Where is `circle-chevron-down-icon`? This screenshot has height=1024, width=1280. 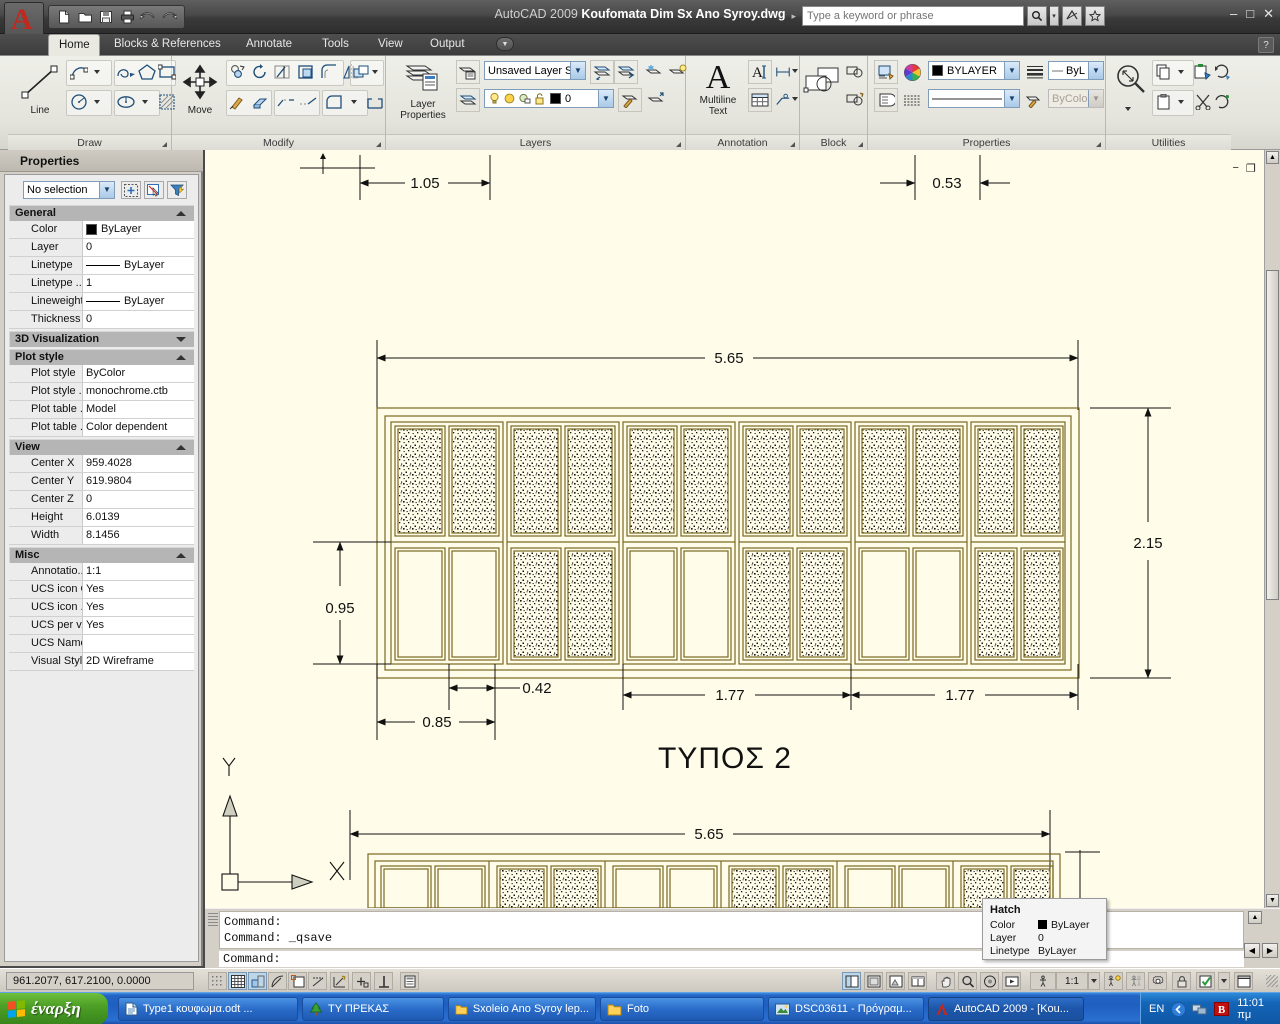
circle-chevron-down-icon is located at coordinates (97, 102).